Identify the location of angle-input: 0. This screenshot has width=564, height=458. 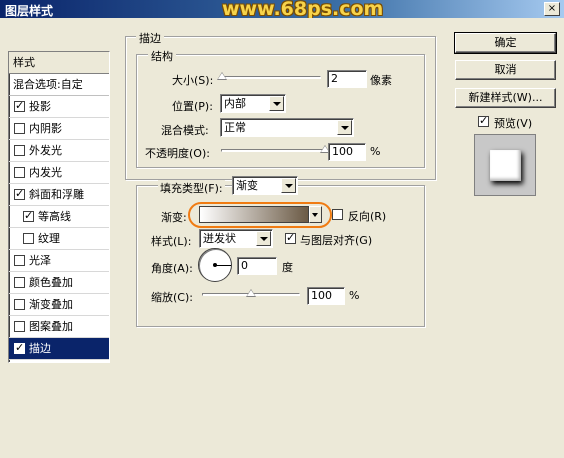
(257, 266).